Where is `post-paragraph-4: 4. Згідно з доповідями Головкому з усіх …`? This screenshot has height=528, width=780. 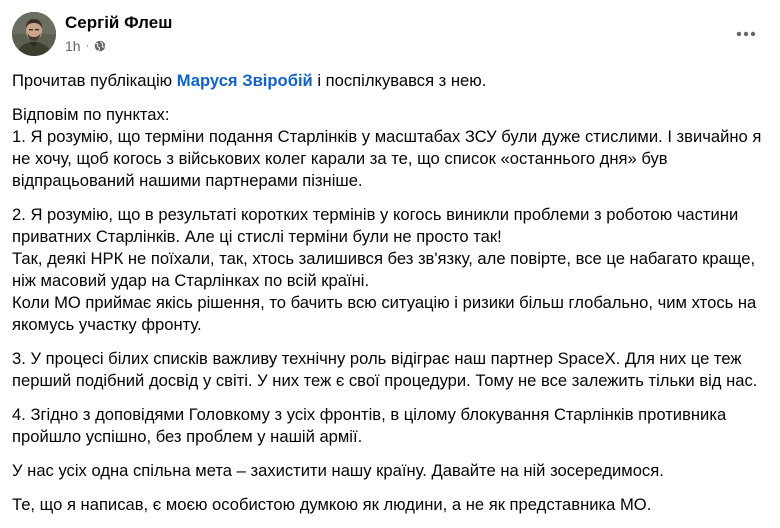 post-paragraph-4: 4. Згідно з доповідями Головкому з усіх … is located at coordinates (369, 425).